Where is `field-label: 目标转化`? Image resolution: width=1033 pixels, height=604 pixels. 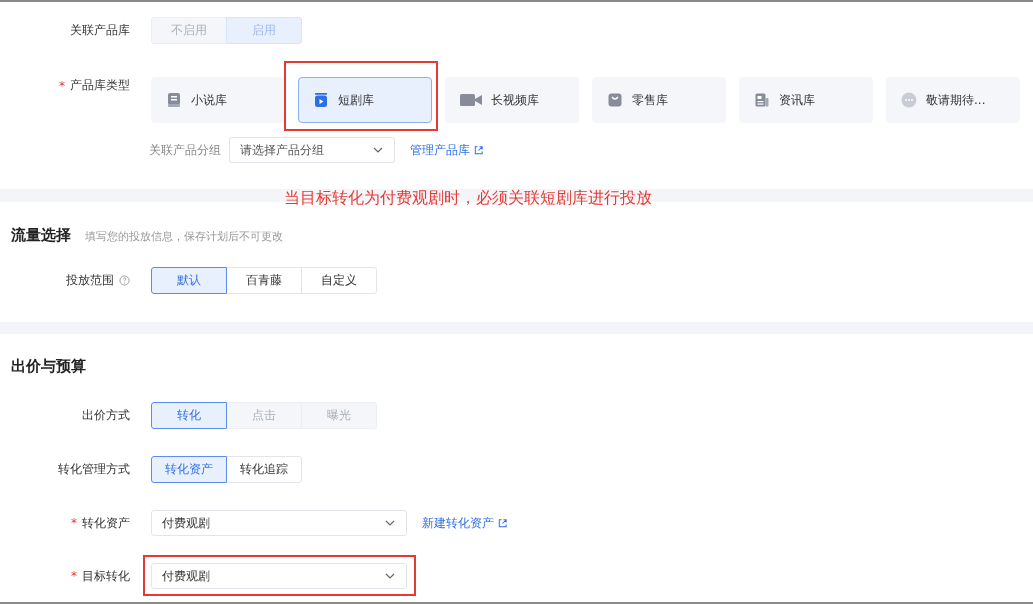 field-label: 目标转化 is located at coordinates (106, 576).